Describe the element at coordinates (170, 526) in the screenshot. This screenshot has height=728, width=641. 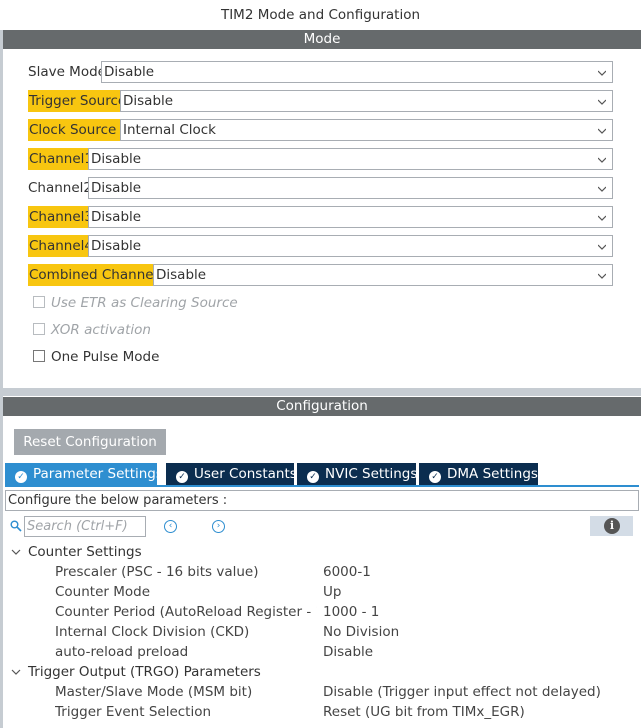
I see `prev-icon: ‹` at that location.